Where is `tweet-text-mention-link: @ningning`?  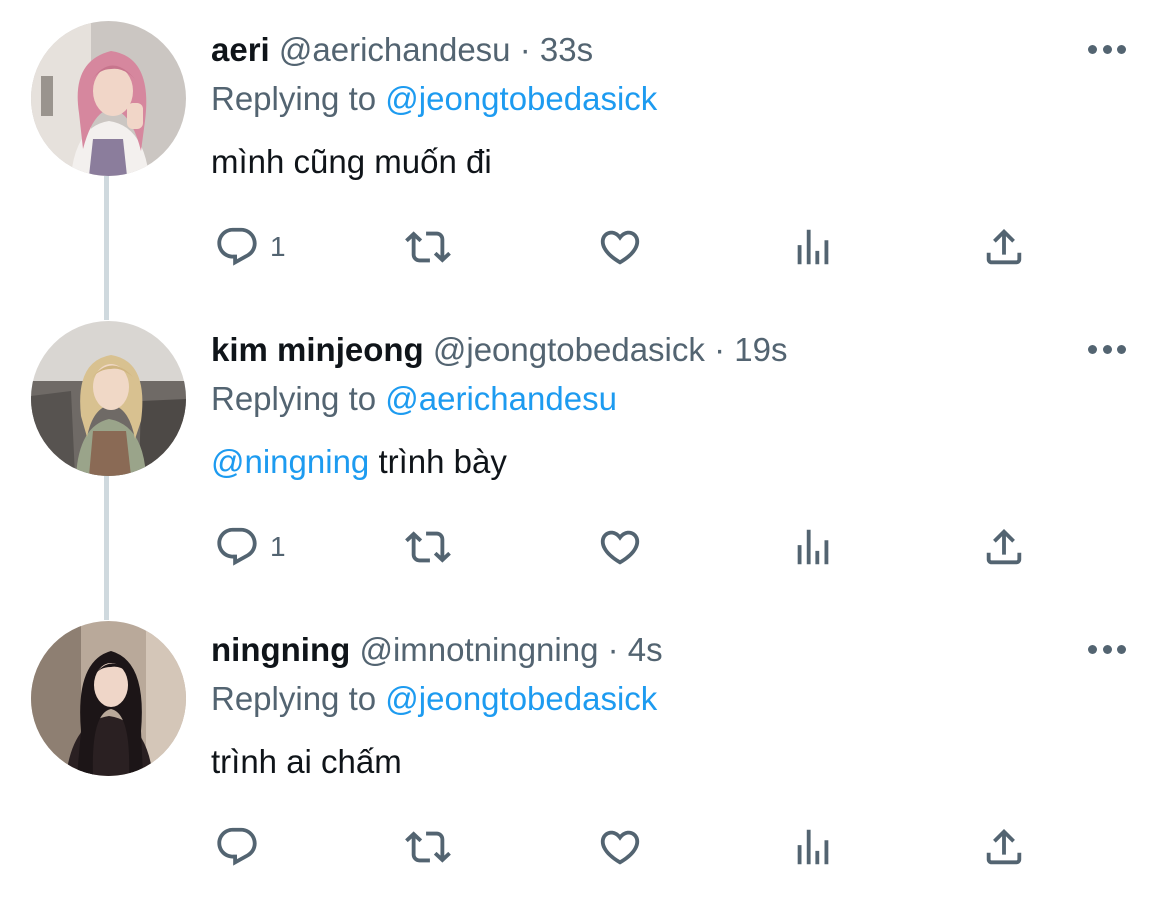
tweet-text-mention-link: @ningning is located at coordinates (290, 461).